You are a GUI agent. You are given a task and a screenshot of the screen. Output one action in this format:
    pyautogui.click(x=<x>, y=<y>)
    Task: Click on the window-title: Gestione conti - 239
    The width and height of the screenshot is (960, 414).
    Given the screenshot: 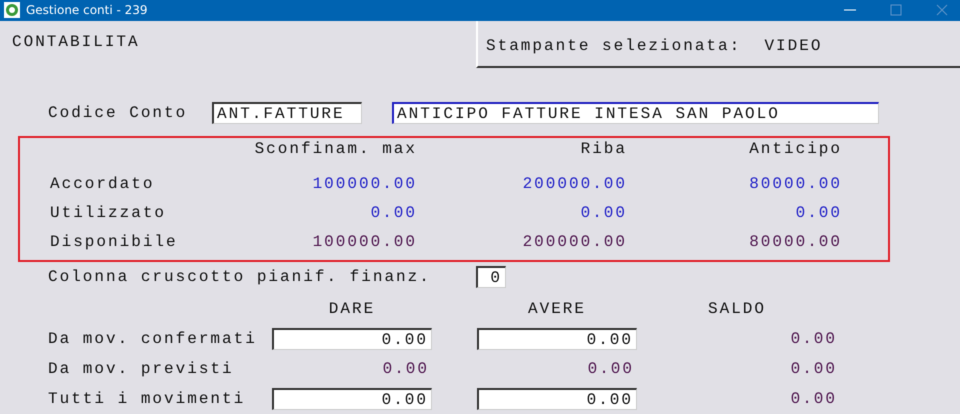 What is the action you would take?
    pyautogui.click(x=87, y=10)
    